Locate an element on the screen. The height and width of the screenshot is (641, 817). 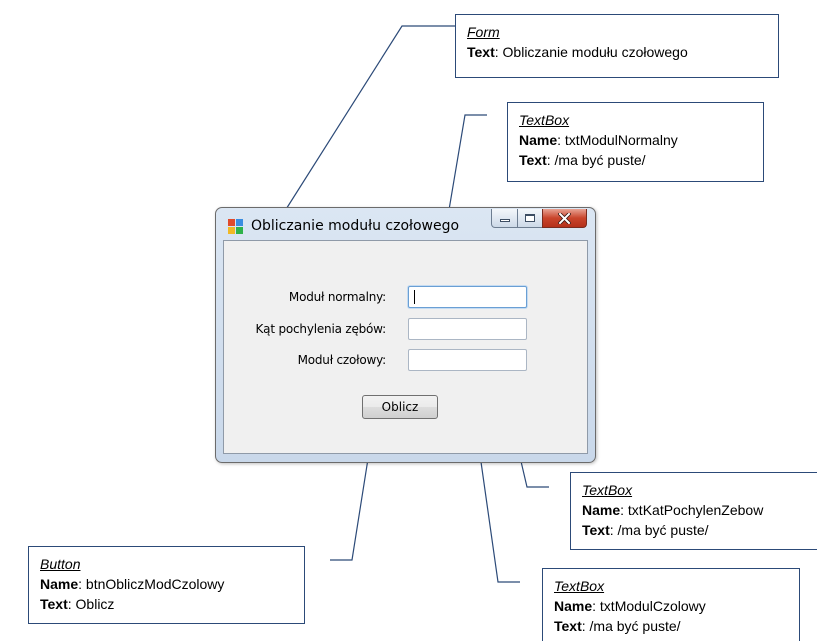
txt-modul-normalny-input is located at coordinates (467, 297).